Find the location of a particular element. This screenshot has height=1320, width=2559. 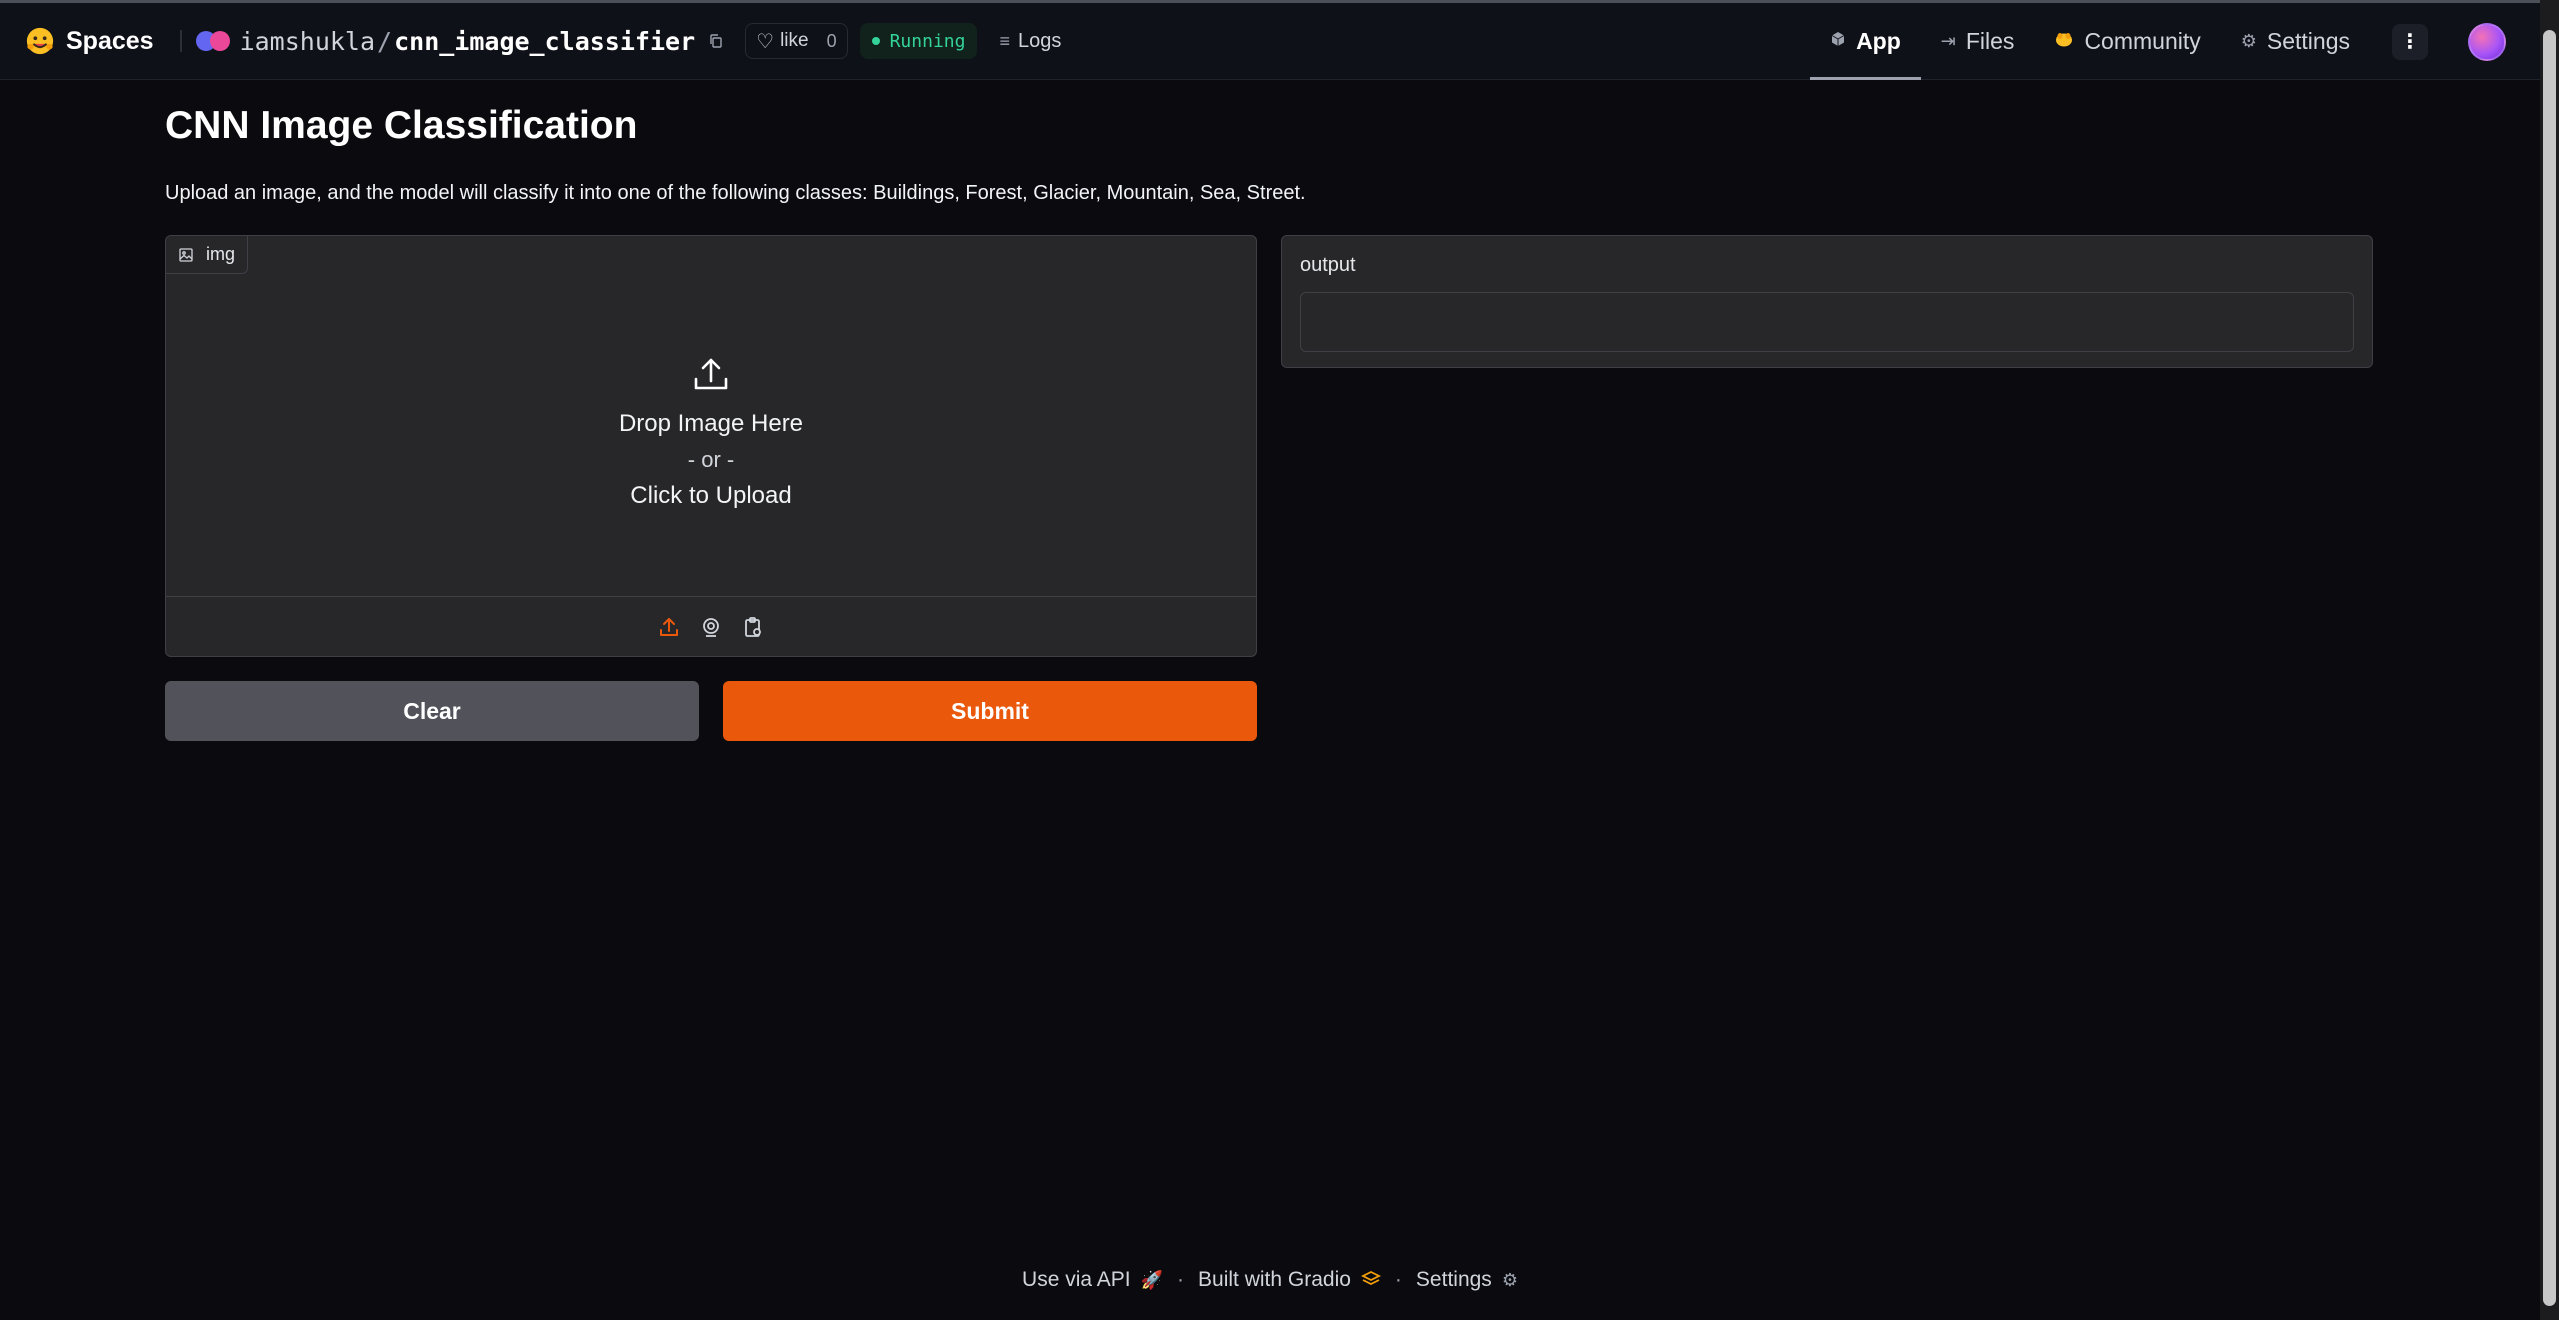

logs-icon: ≡ is located at coordinates (1004, 40).